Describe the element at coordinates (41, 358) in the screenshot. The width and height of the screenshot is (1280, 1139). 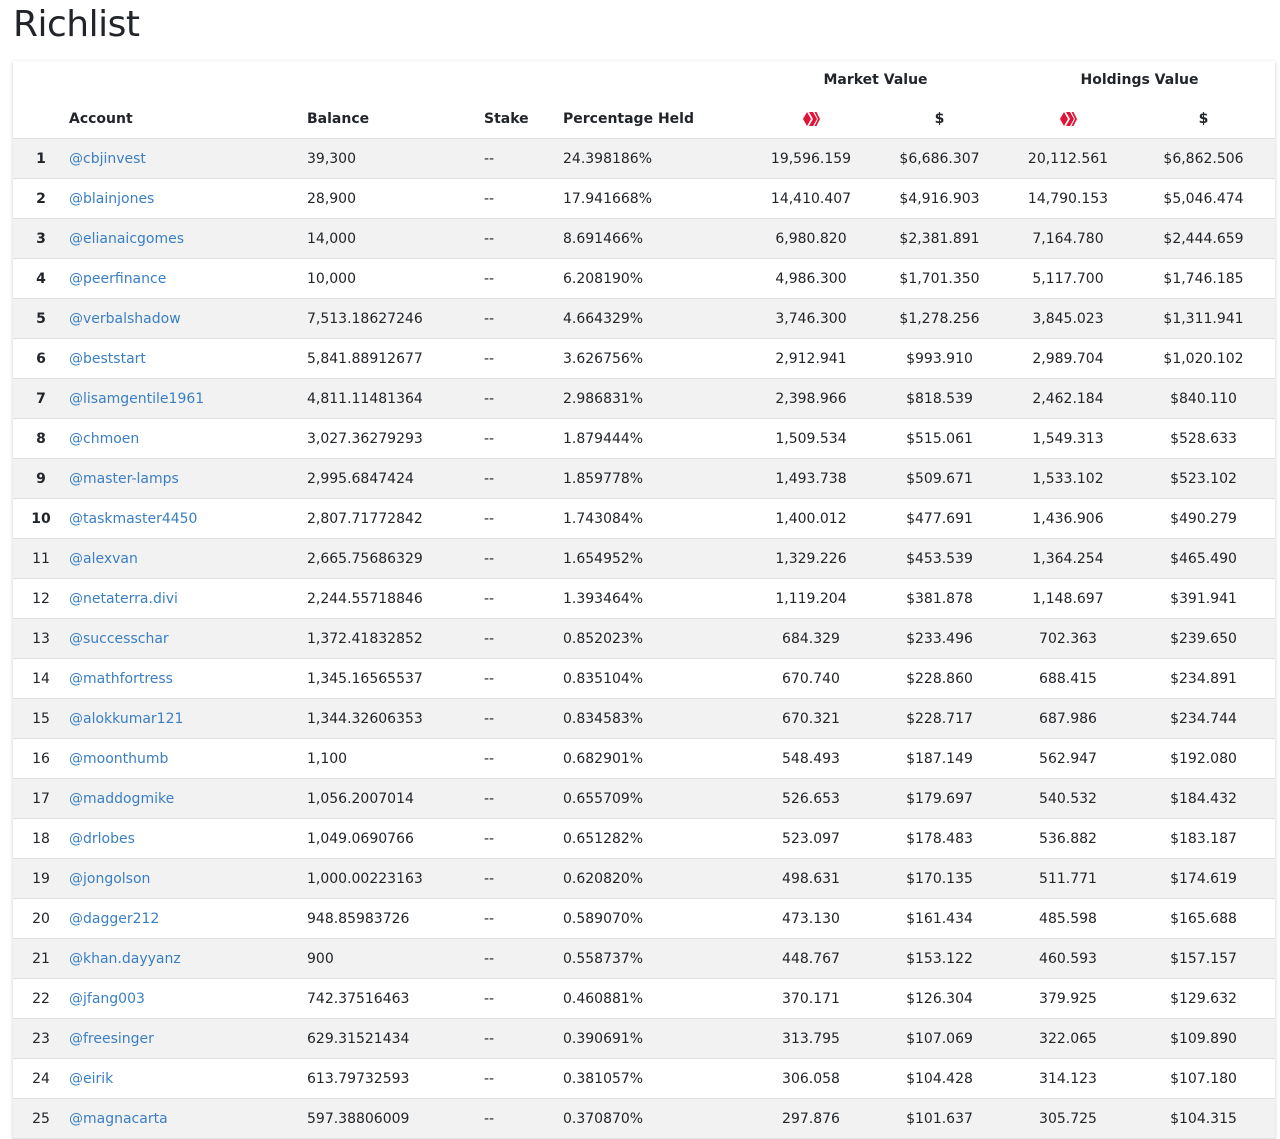
I see `rank-cell: 6` at that location.